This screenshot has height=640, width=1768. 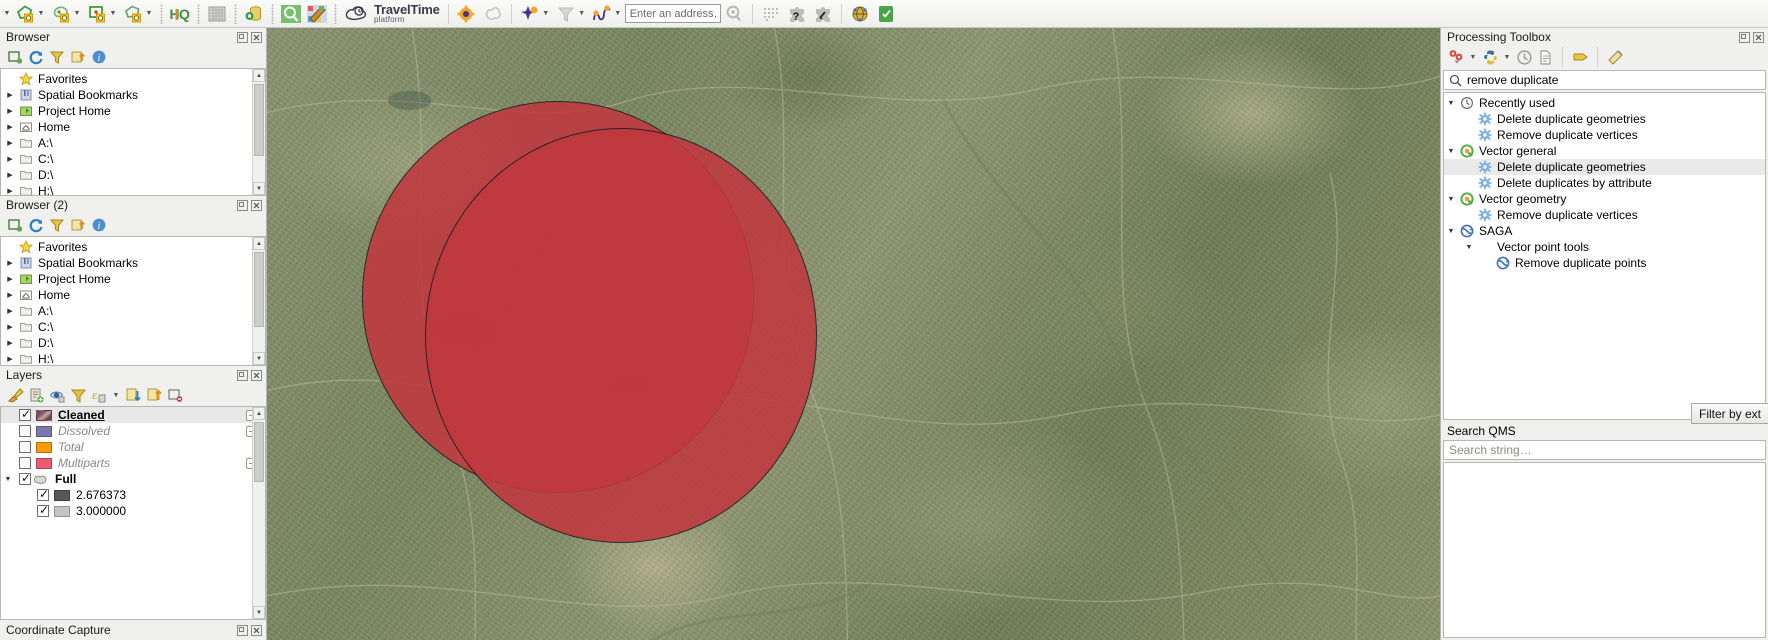 What do you see at coordinates (78, 395) in the screenshot?
I see `filter-legend-icon` at bounding box center [78, 395].